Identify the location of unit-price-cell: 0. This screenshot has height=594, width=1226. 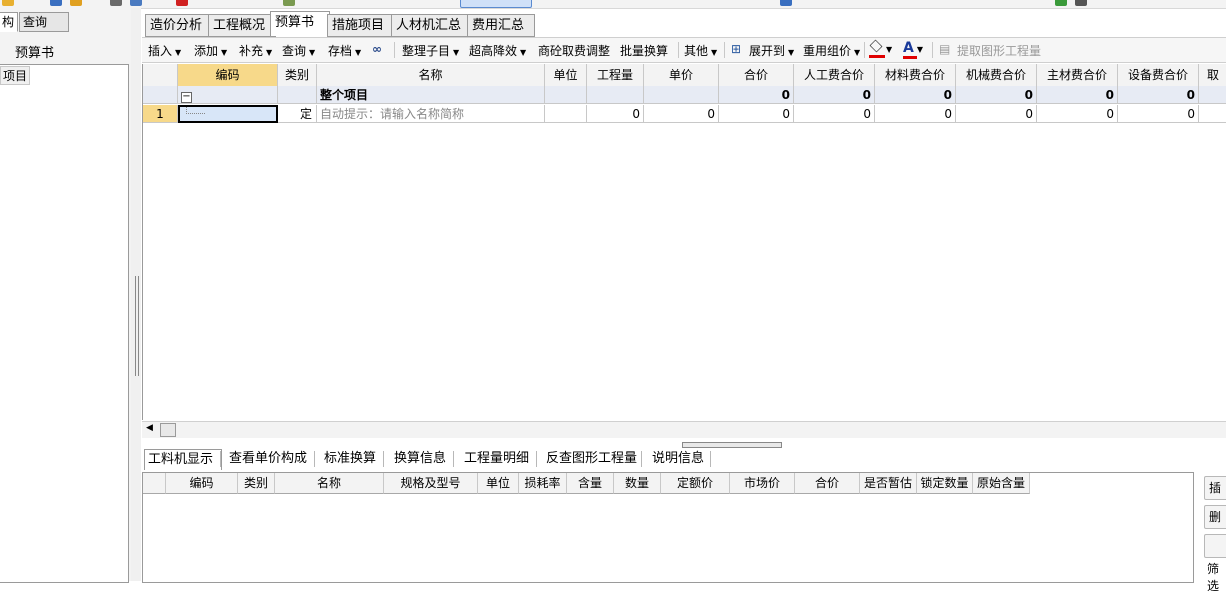
(681, 114).